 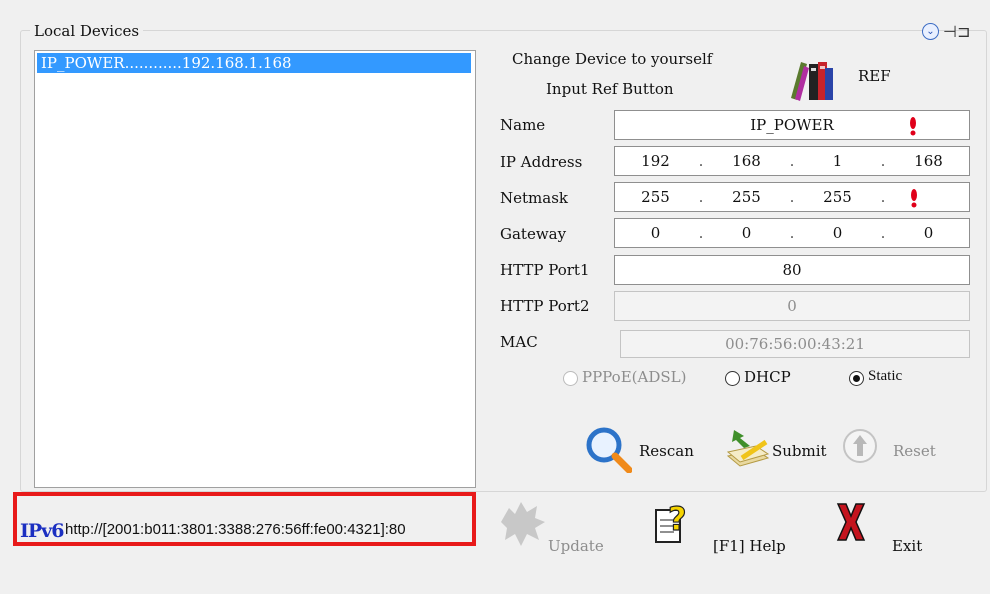 I want to click on dhcp-radio, so click(x=732, y=378).